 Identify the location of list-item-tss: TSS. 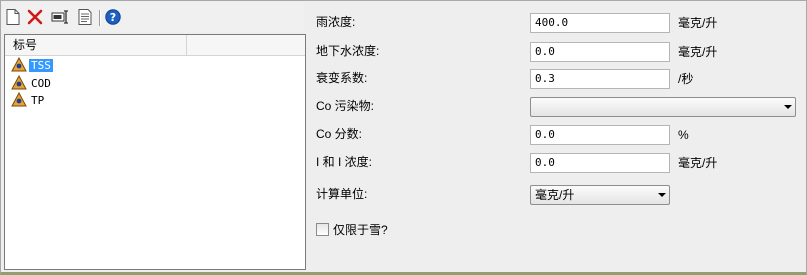
(32, 65).